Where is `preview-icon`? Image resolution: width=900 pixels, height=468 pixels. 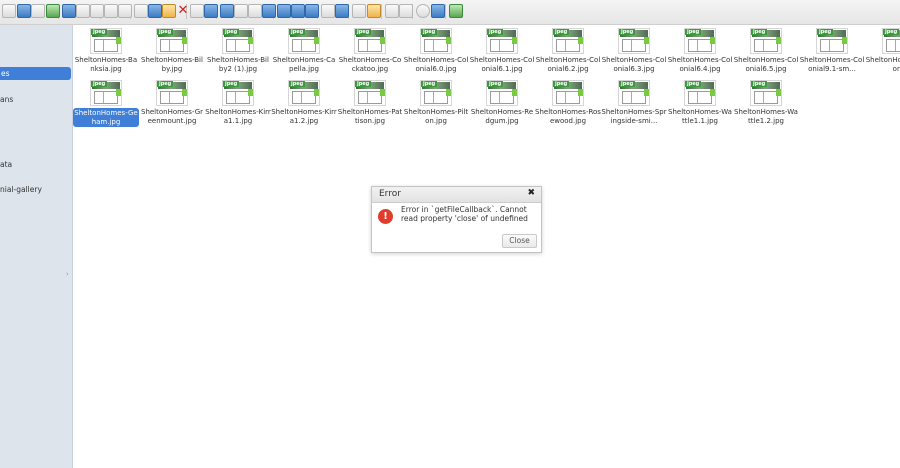
preview-icon is located at coordinates (241, 11).